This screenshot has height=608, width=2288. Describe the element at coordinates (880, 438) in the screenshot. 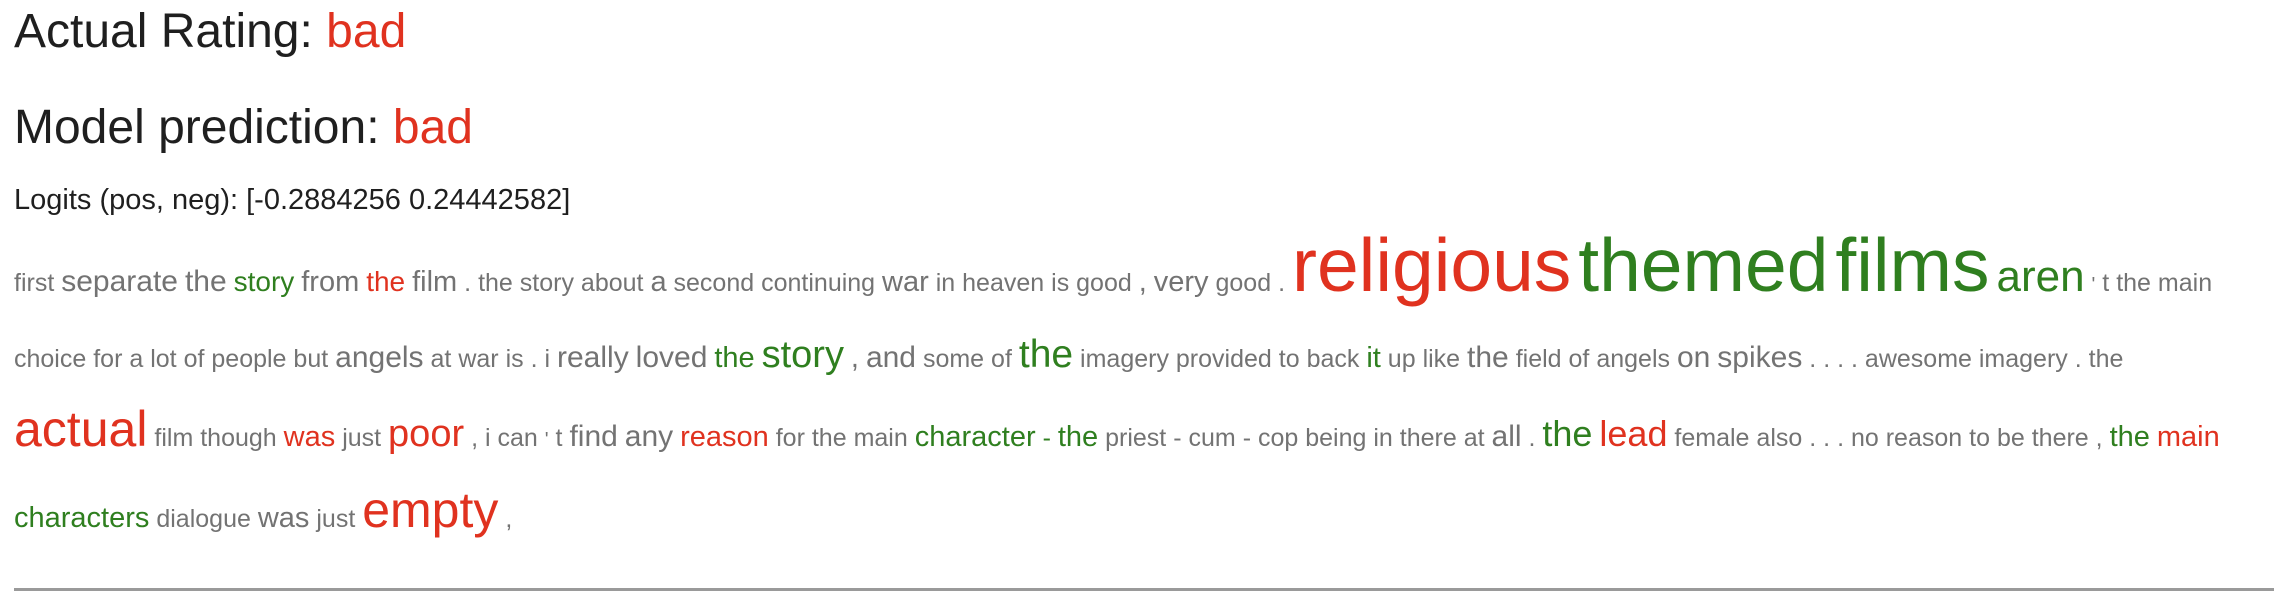

I see `token: main` at that location.